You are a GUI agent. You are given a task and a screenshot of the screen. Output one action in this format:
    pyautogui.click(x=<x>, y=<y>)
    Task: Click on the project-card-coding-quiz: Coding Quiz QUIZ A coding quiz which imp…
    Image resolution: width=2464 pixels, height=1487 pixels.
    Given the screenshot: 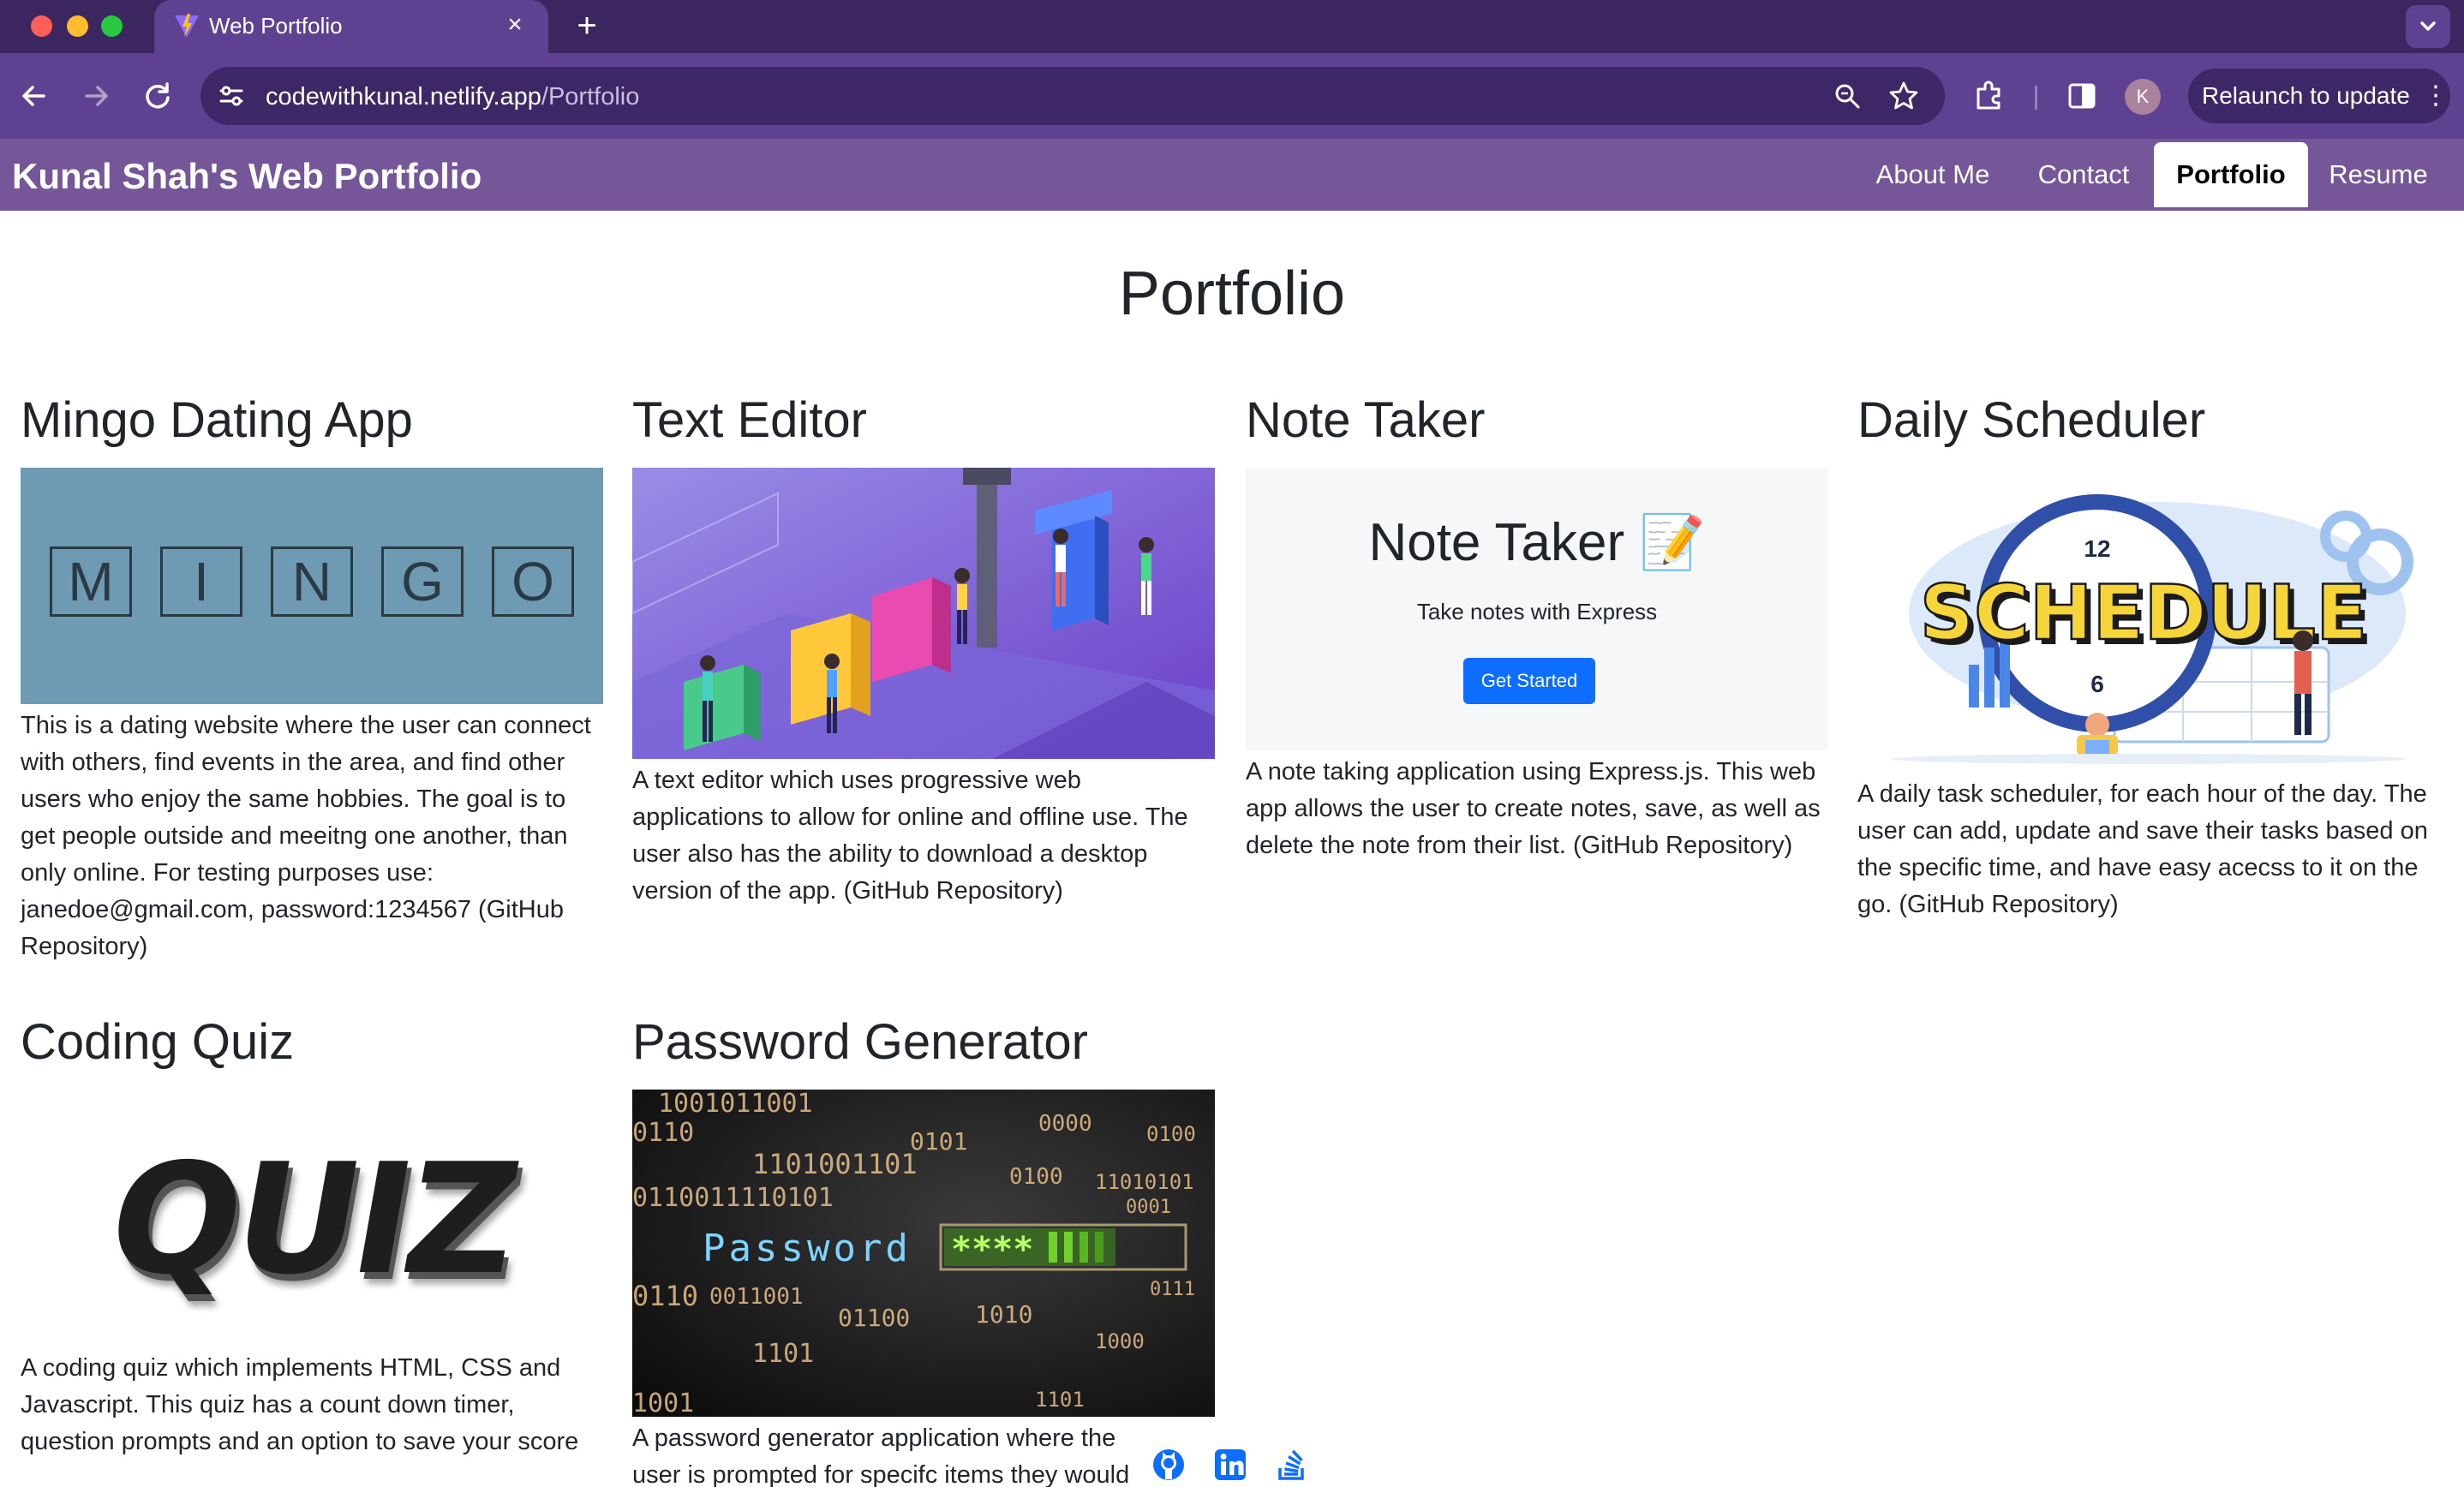 What is the action you would take?
    pyautogui.click(x=312, y=1236)
    